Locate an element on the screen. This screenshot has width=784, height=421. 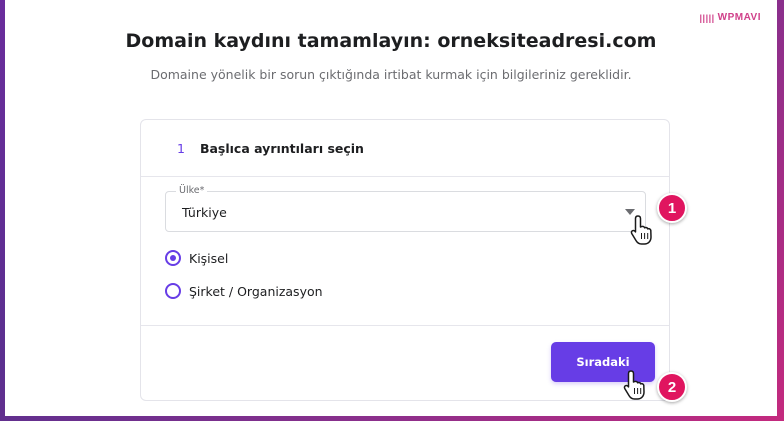
watermark-text: WPMAVI is located at coordinates (739, 17).